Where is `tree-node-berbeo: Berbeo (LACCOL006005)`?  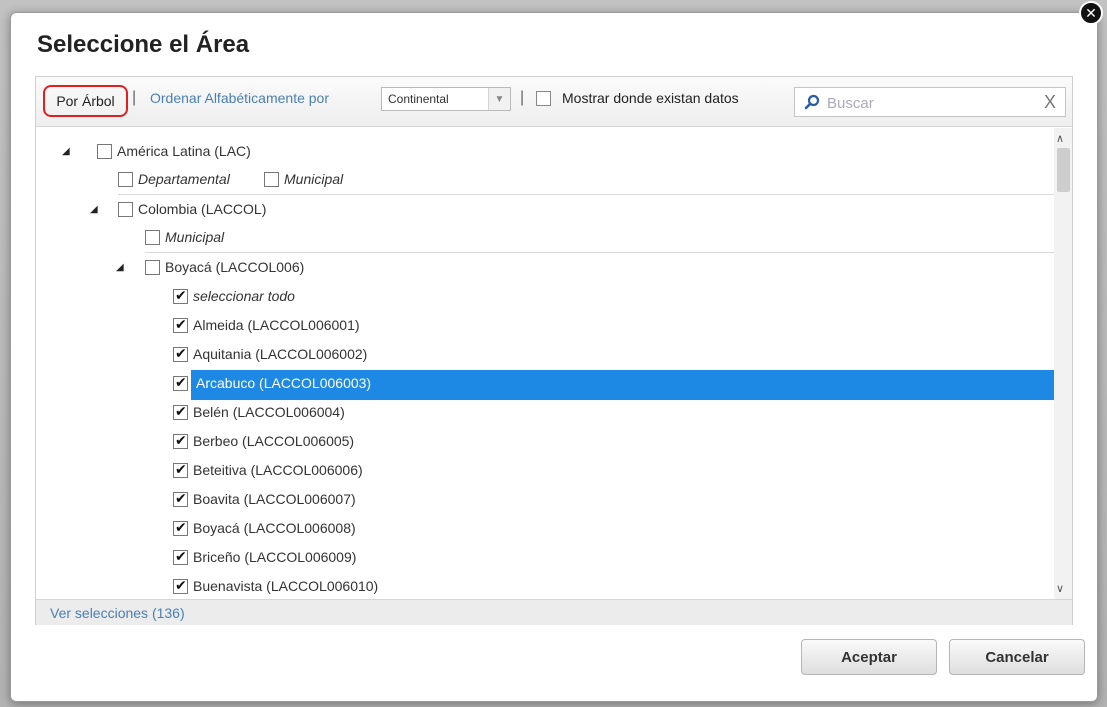
tree-node-berbeo: Berbeo (LACCOL006005) is located at coordinates (546, 441).